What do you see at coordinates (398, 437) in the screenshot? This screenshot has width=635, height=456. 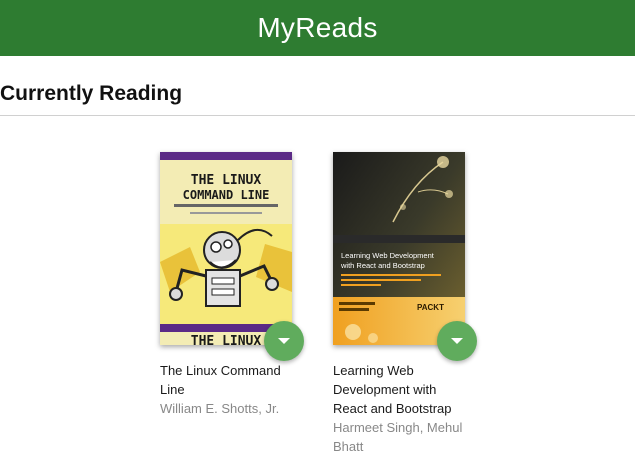 I see `book-authors: Harmeet Singh, Mehul Bhatt` at bounding box center [398, 437].